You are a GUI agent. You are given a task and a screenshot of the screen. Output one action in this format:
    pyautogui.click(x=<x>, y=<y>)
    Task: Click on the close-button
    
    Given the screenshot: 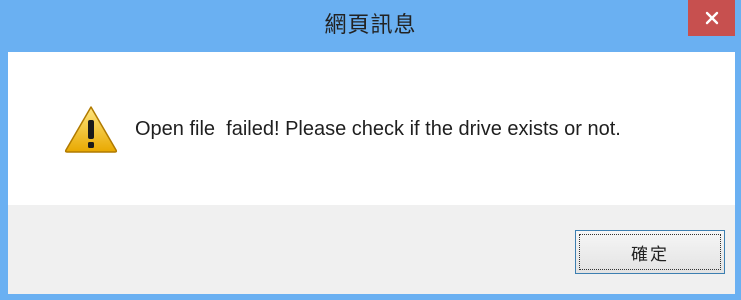 What is the action you would take?
    pyautogui.click(x=711, y=18)
    